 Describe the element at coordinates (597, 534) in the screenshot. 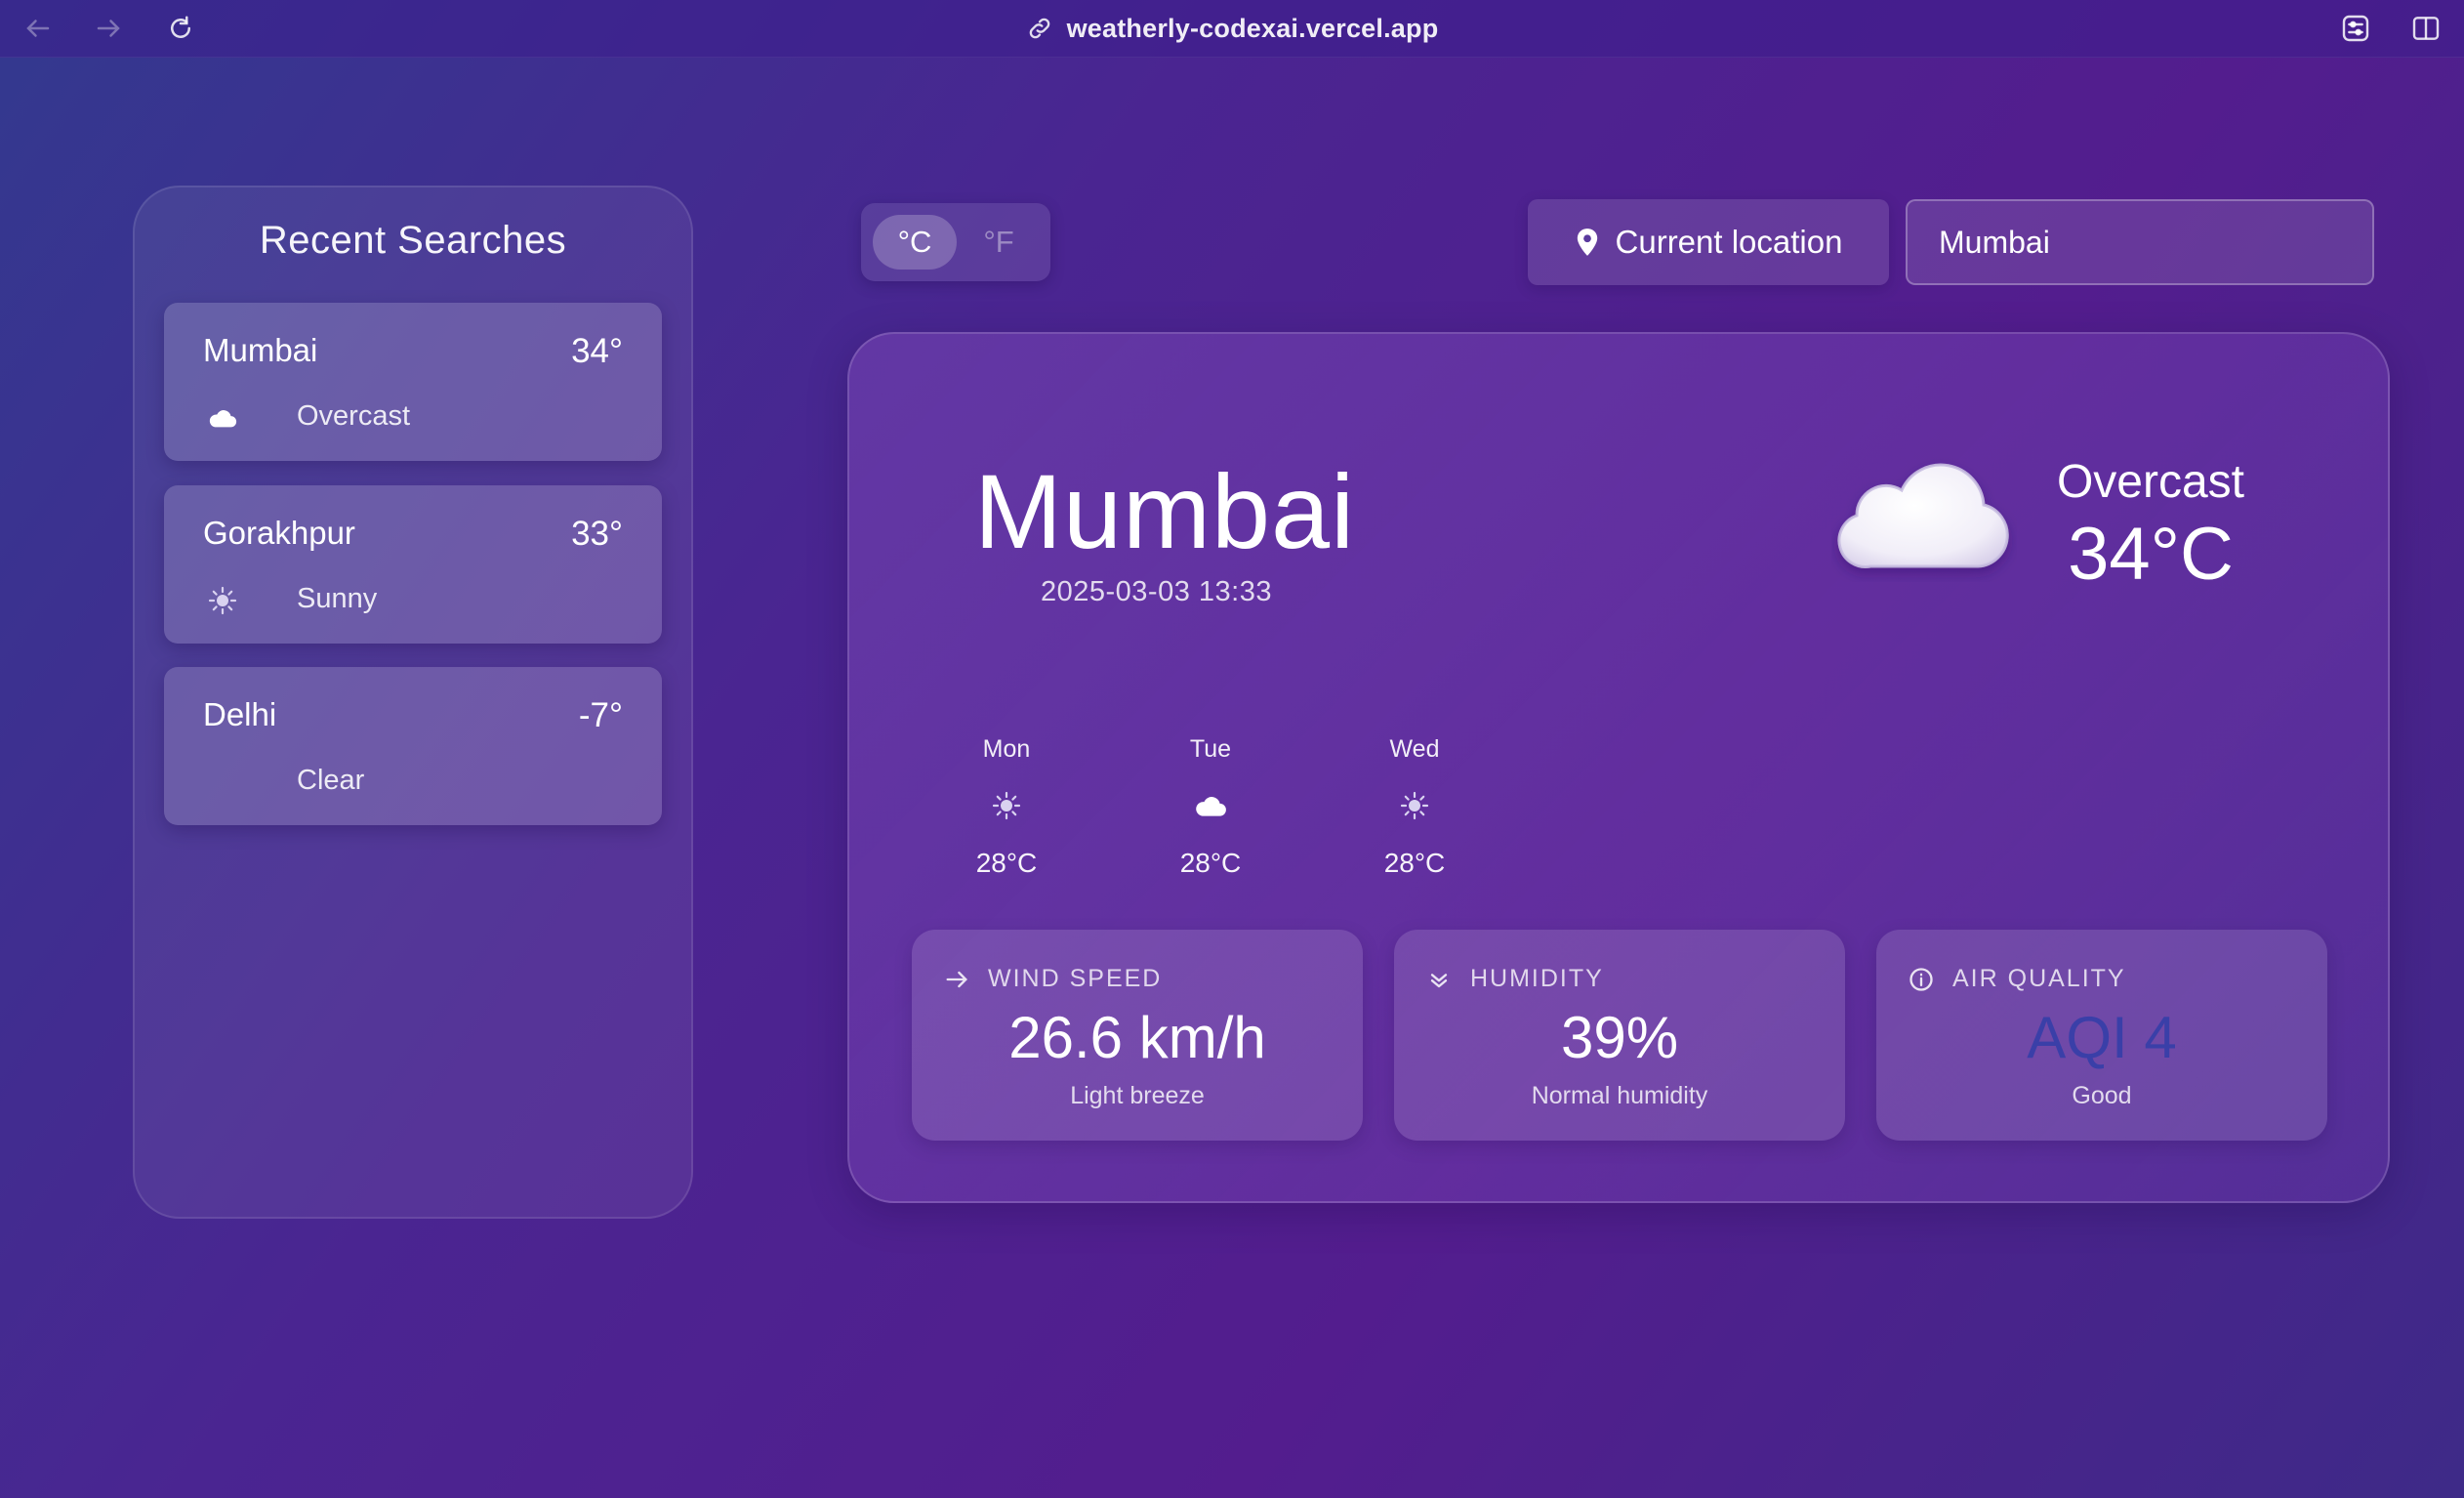

I see `recent-temp: 33°` at that location.